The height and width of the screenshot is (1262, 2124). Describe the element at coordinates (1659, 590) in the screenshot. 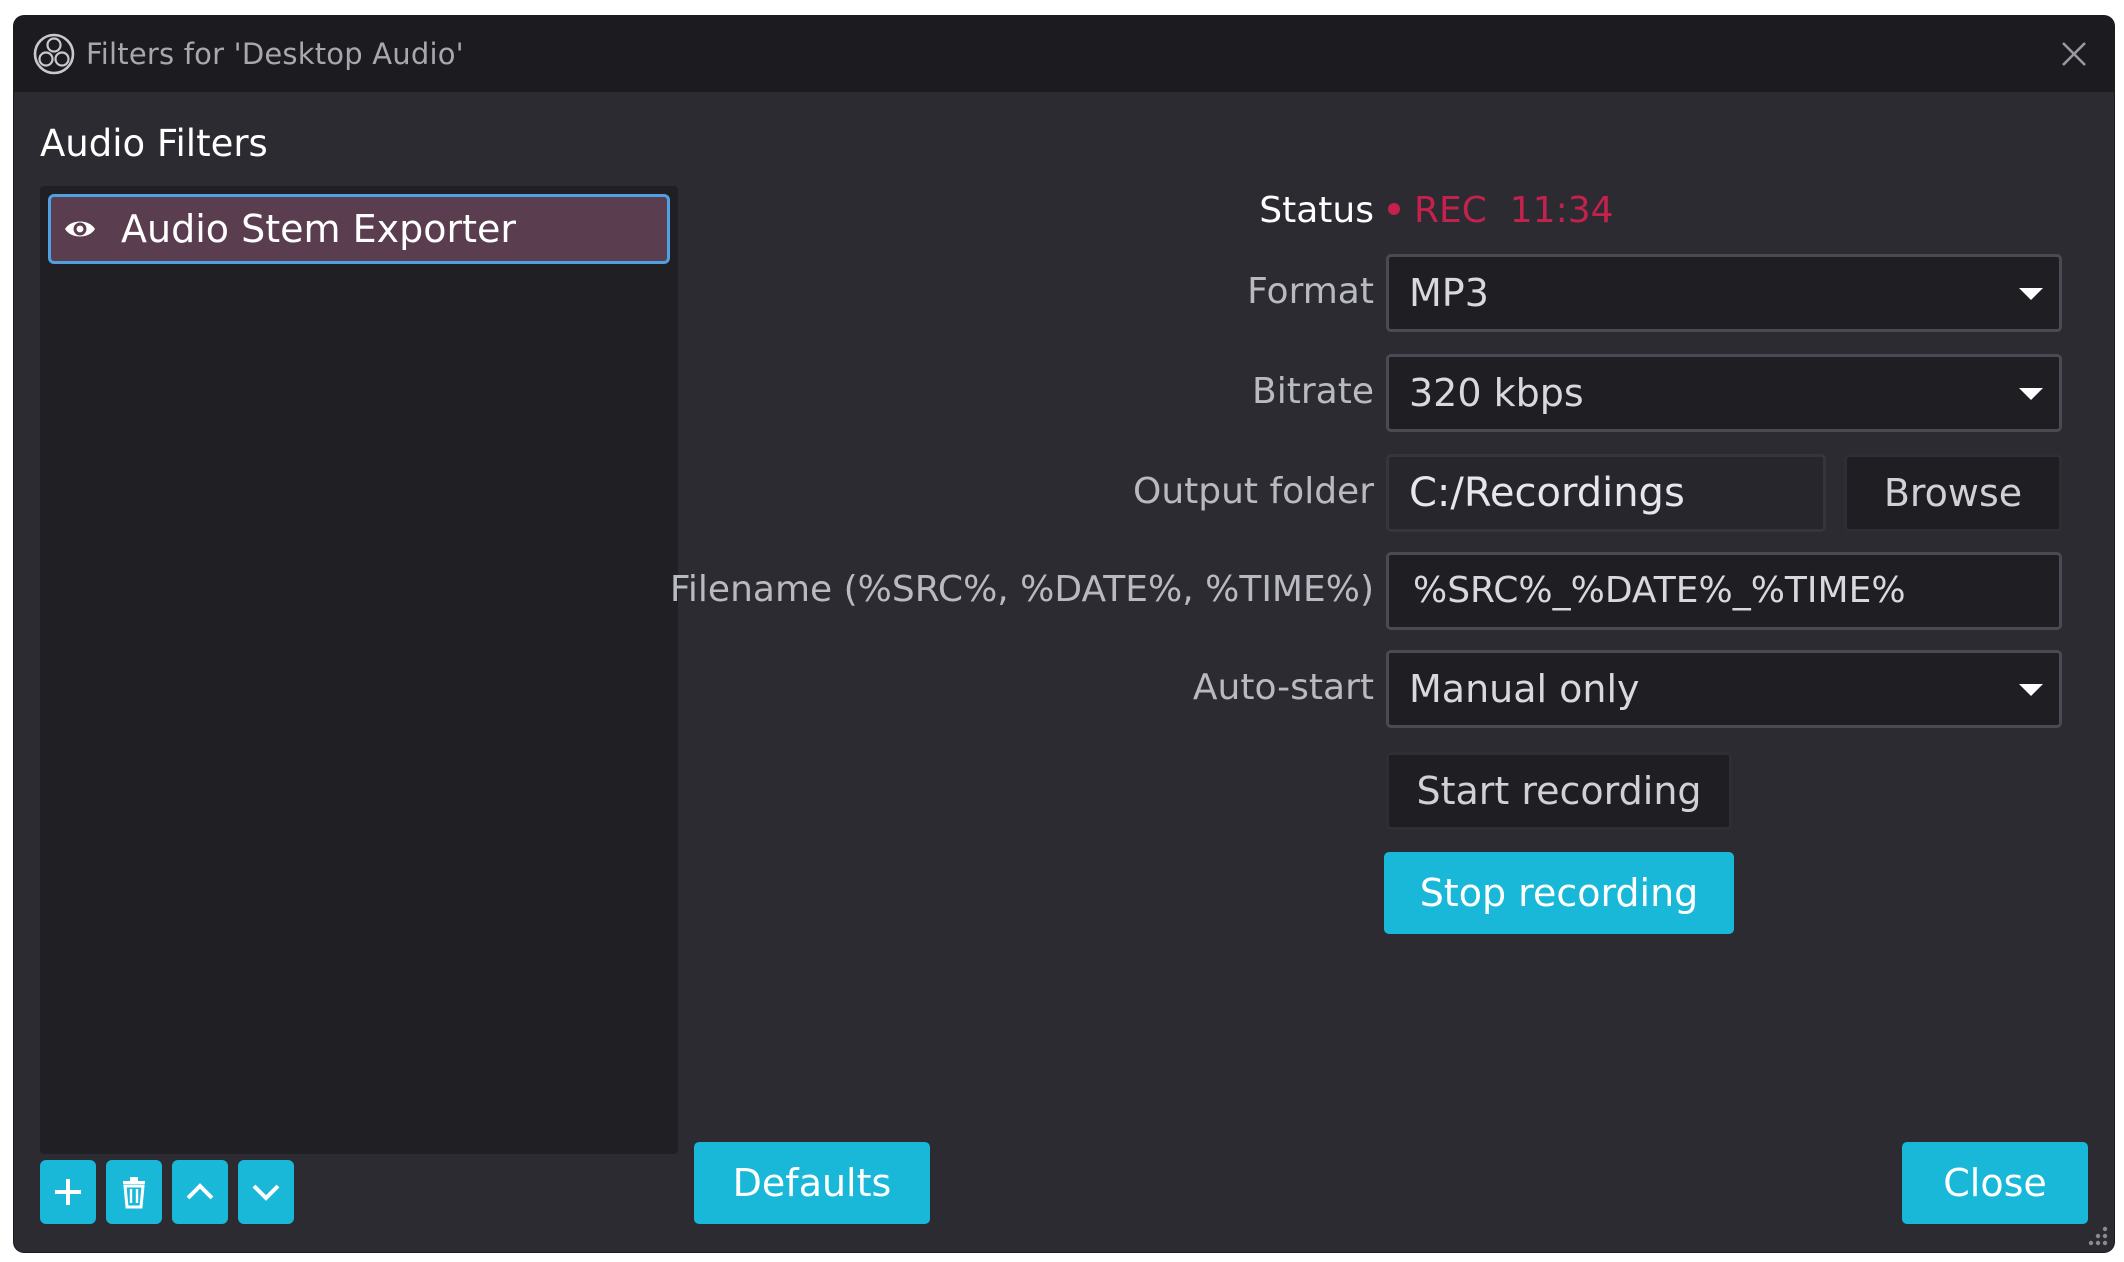

I see `filename-value: %SRC%_%DATE%_%TIME%` at that location.